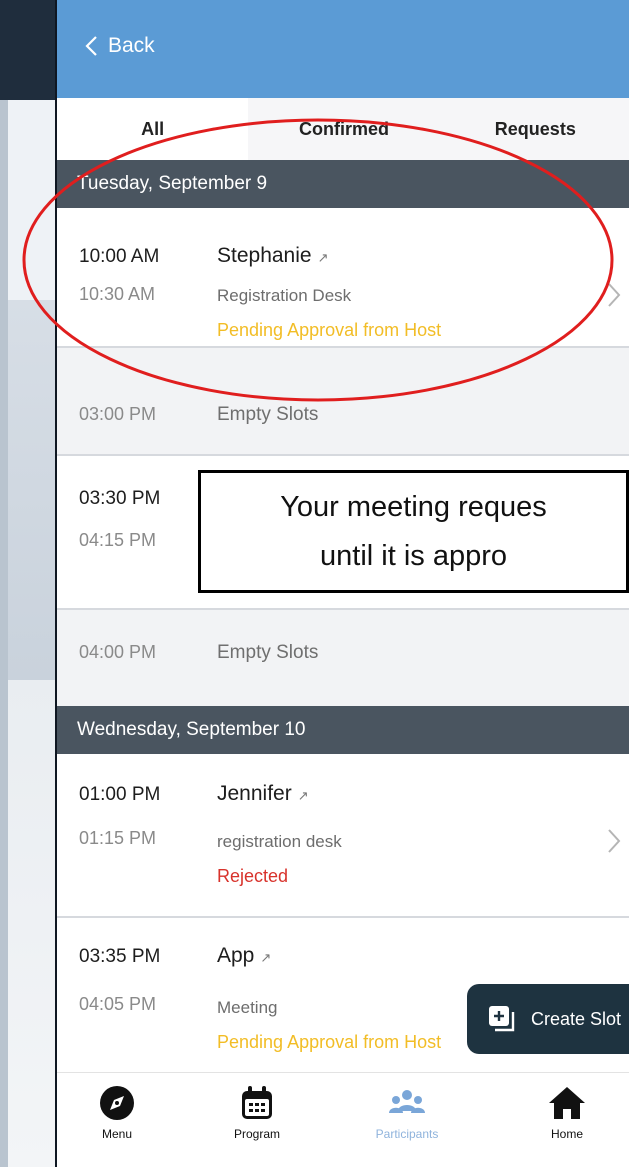  Describe the element at coordinates (117, 1103) in the screenshot. I see `compass-icon` at that location.